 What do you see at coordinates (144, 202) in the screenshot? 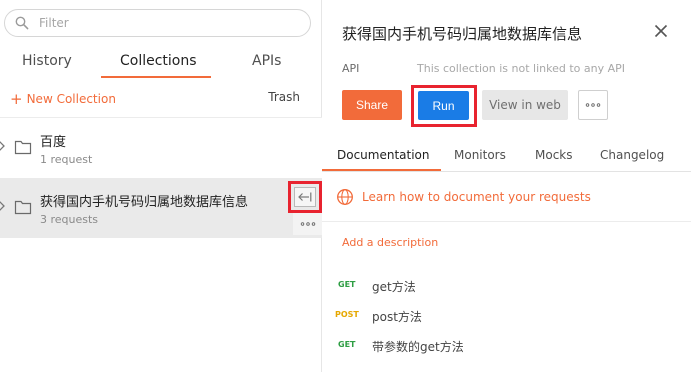
I see `collection-name: 获得国内手机号码归属地数据库信息` at bounding box center [144, 202].